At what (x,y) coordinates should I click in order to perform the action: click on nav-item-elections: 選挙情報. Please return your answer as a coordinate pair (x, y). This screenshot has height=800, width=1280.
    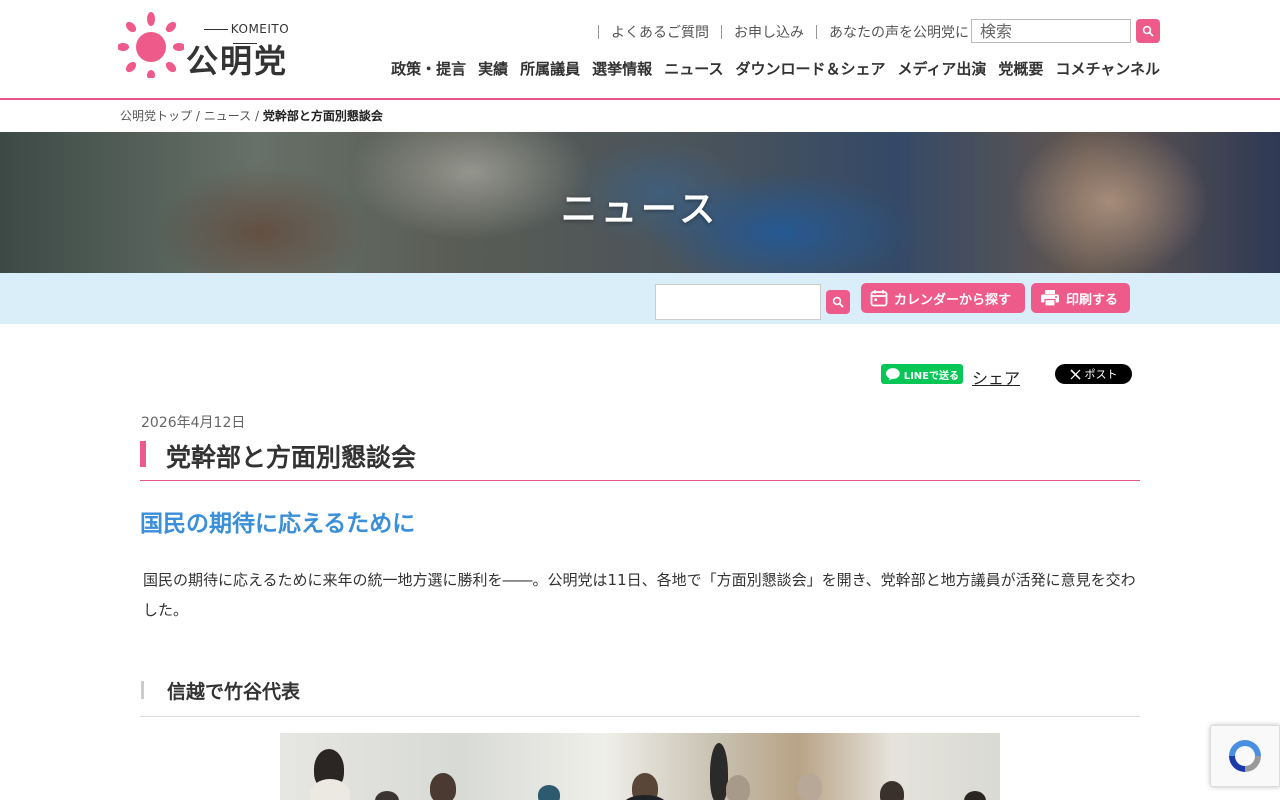
    Looking at the image, I should click on (622, 68).